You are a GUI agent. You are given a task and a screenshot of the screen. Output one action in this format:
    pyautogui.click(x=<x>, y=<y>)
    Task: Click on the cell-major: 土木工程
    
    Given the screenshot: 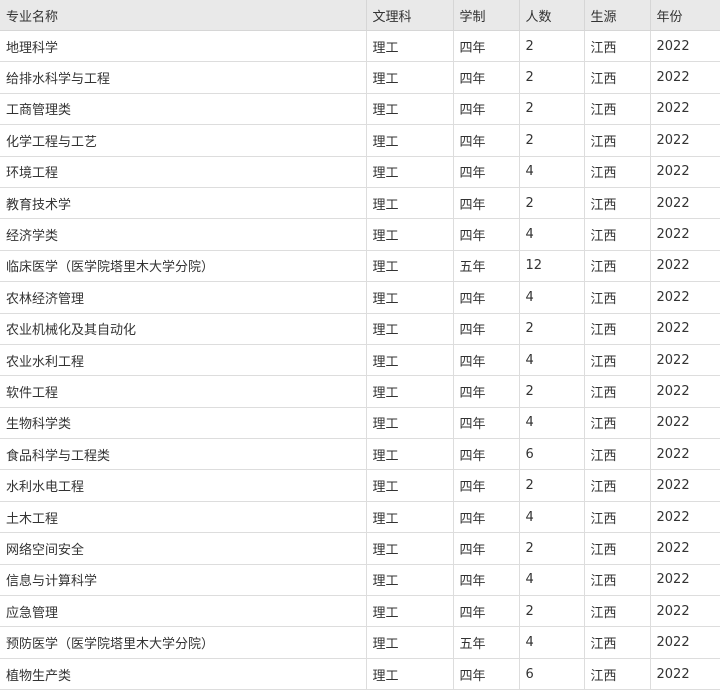 What is the action you would take?
    pyautogui.click(x=183, y=517)
    